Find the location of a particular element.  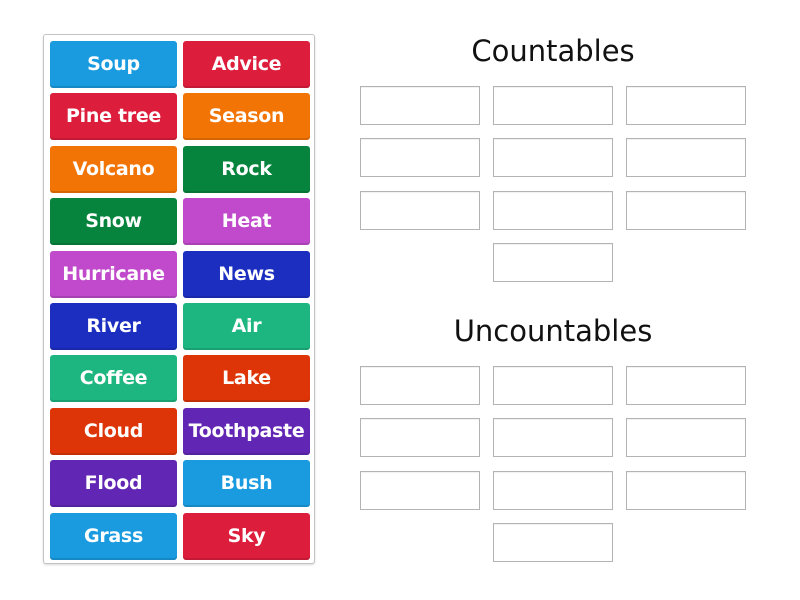

word-tile: Advice is located at coordinates (246, 64).